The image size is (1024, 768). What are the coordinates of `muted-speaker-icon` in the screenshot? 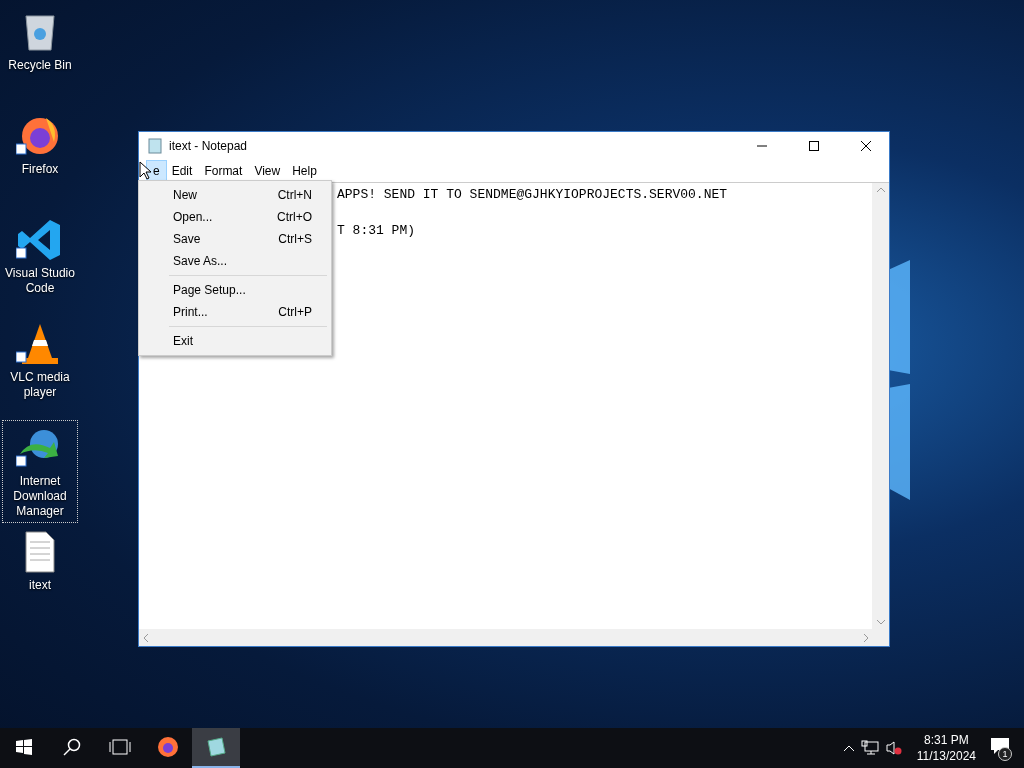 It's located at (893, 748).